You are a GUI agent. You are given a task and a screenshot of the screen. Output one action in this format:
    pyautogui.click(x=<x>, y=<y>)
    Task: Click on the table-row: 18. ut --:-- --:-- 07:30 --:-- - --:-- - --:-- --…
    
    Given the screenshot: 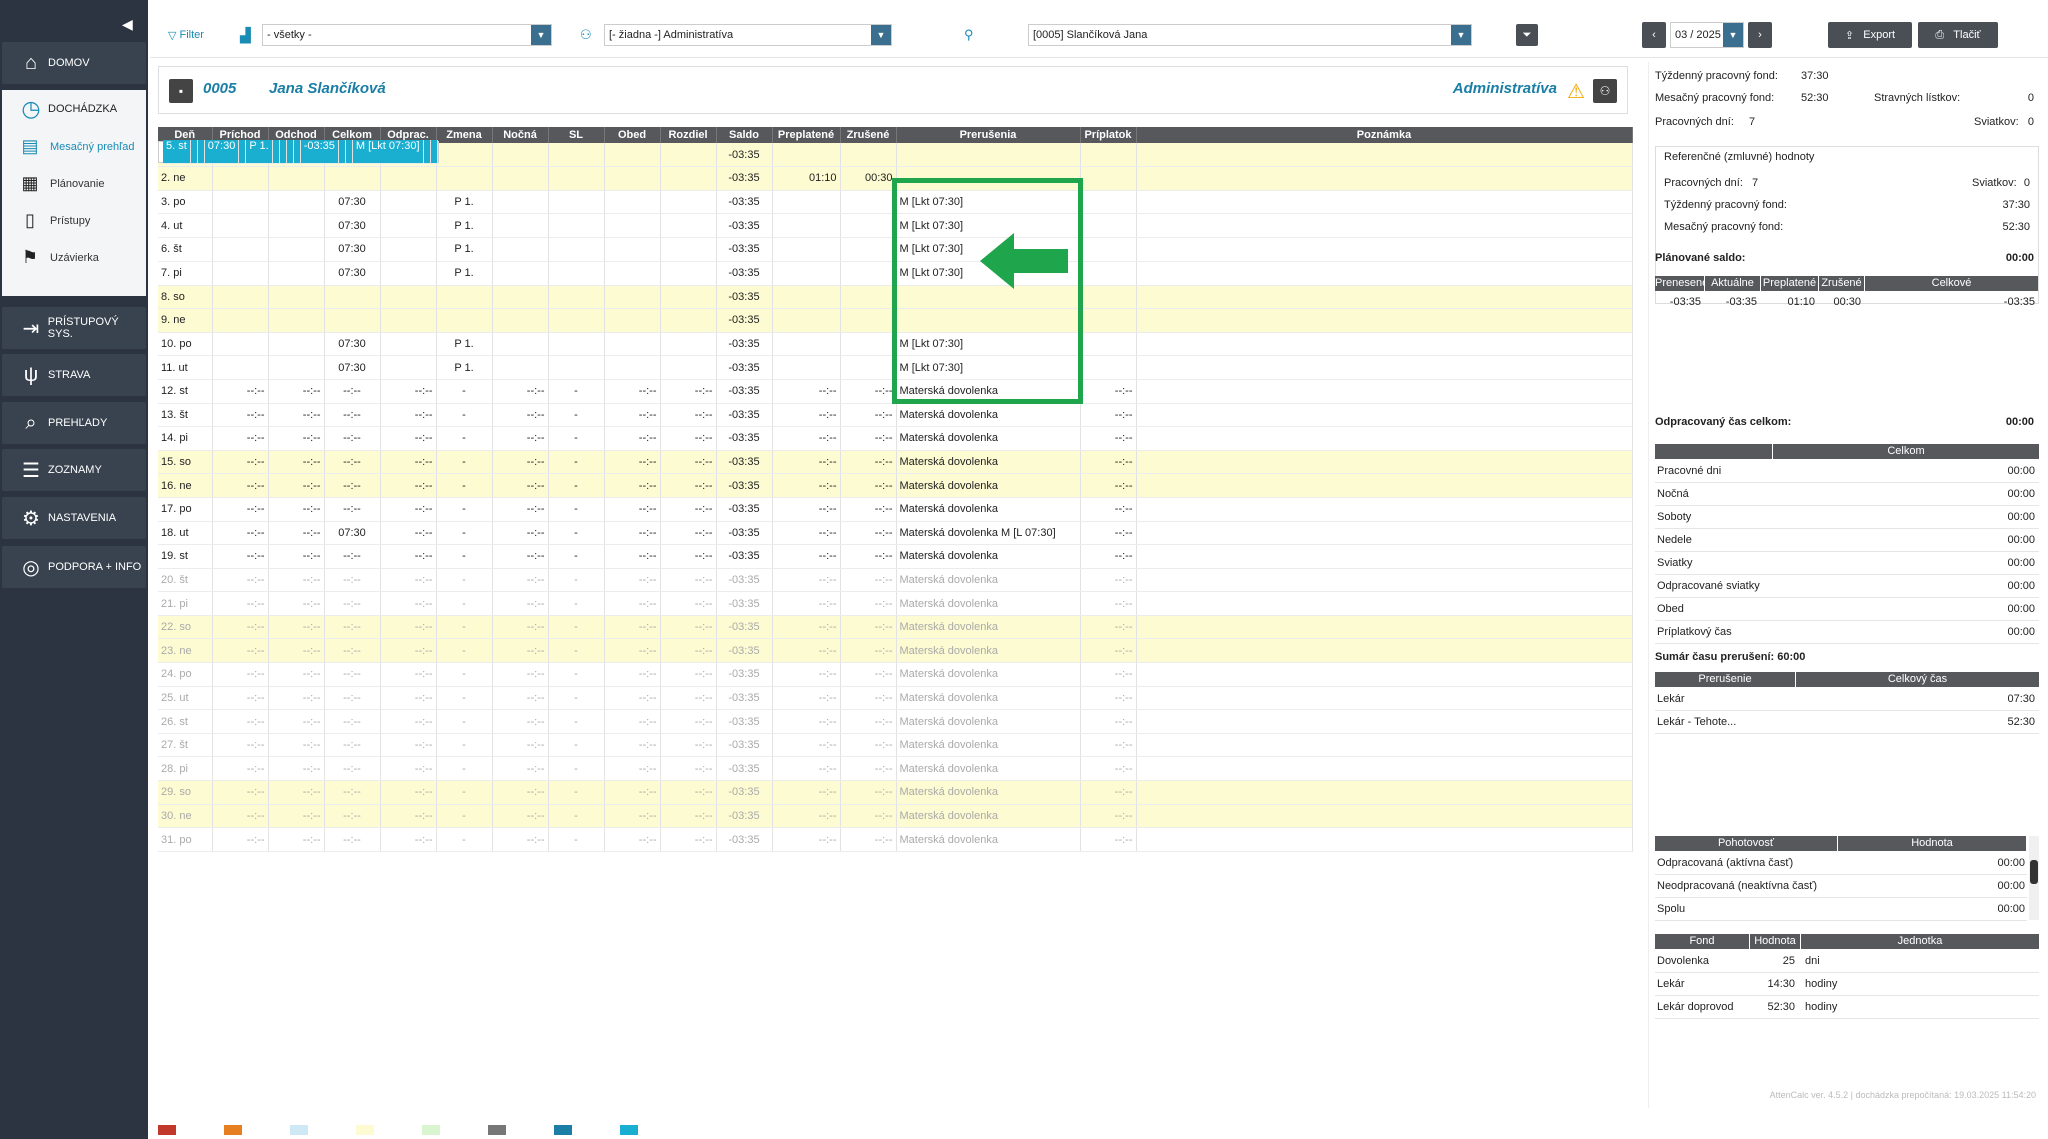 What is the action you would take?
    pyautogui.click(x=895, y=533)
    